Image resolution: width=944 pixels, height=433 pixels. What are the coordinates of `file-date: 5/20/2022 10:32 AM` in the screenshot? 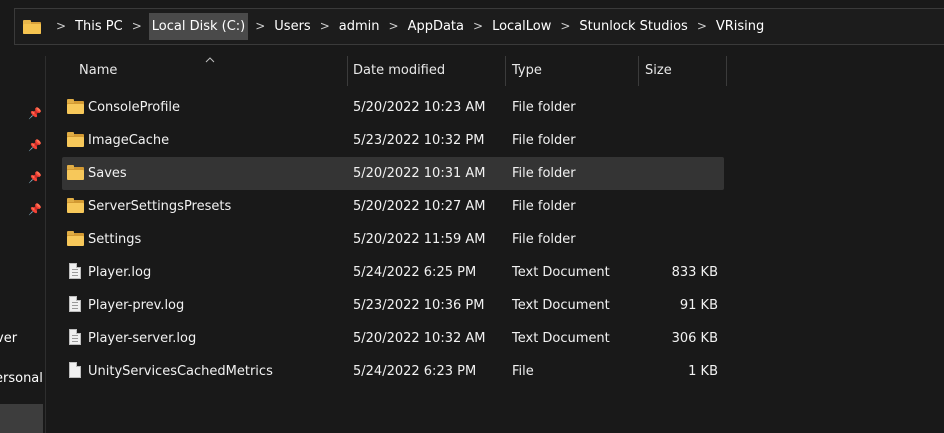 It's located at (419, 338).